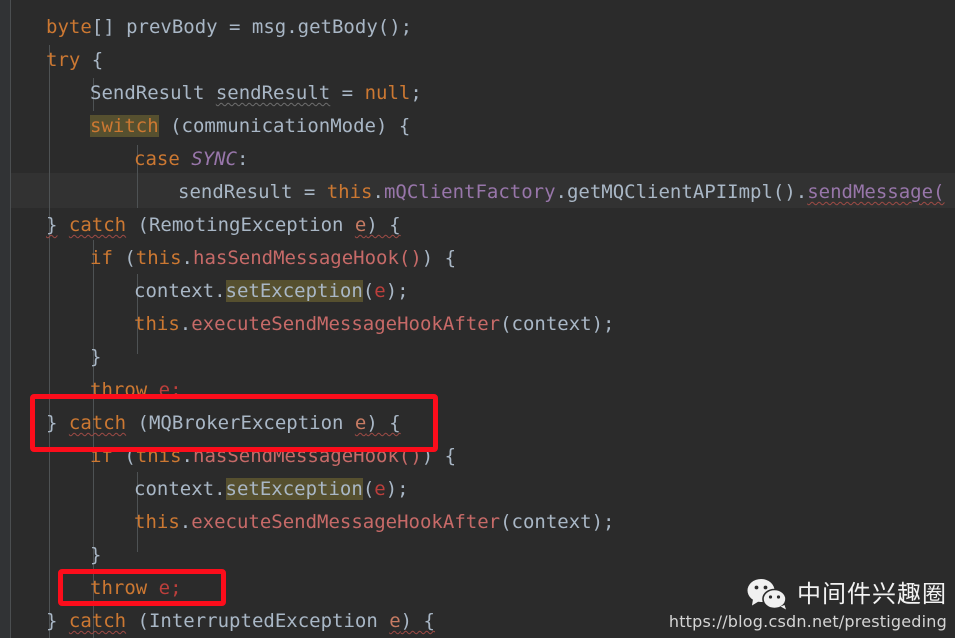 This screenshot has height=638, width=955. What do you see at coordinates (557, 522) in the screenshot?
I see `token-context-arg-16: (context);` at bounding box center [557, 522].